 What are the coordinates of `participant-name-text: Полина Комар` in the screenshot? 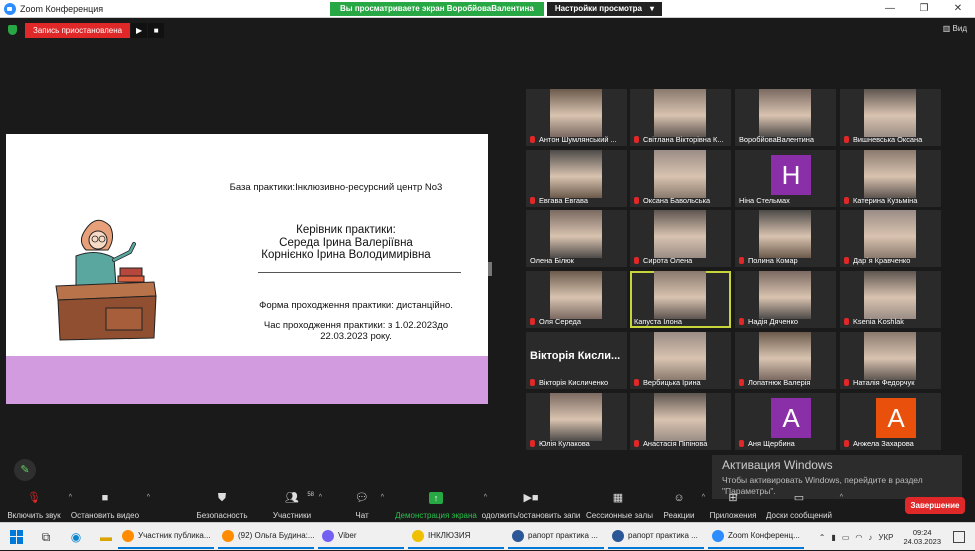 It's located at (773, 260).